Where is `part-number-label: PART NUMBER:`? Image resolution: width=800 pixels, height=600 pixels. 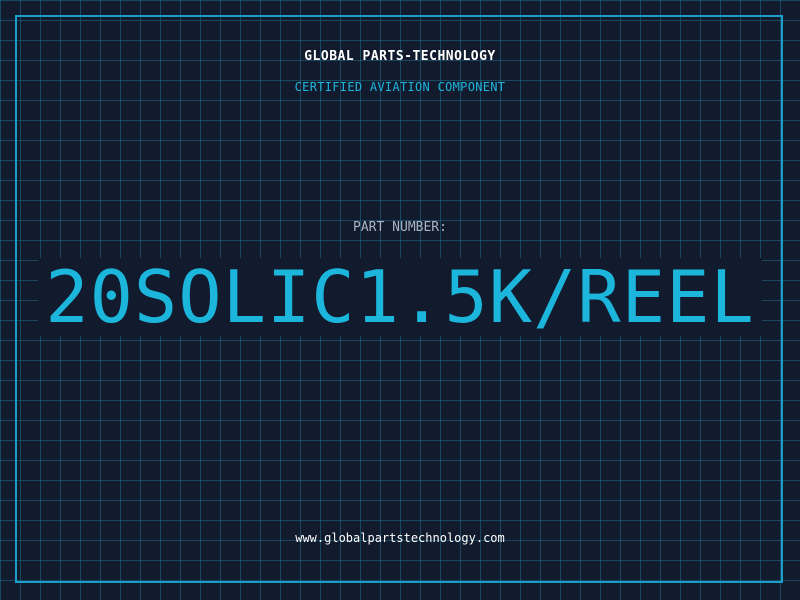
part-number-label: PART NUMBER: is located at coordinates (400, 227).